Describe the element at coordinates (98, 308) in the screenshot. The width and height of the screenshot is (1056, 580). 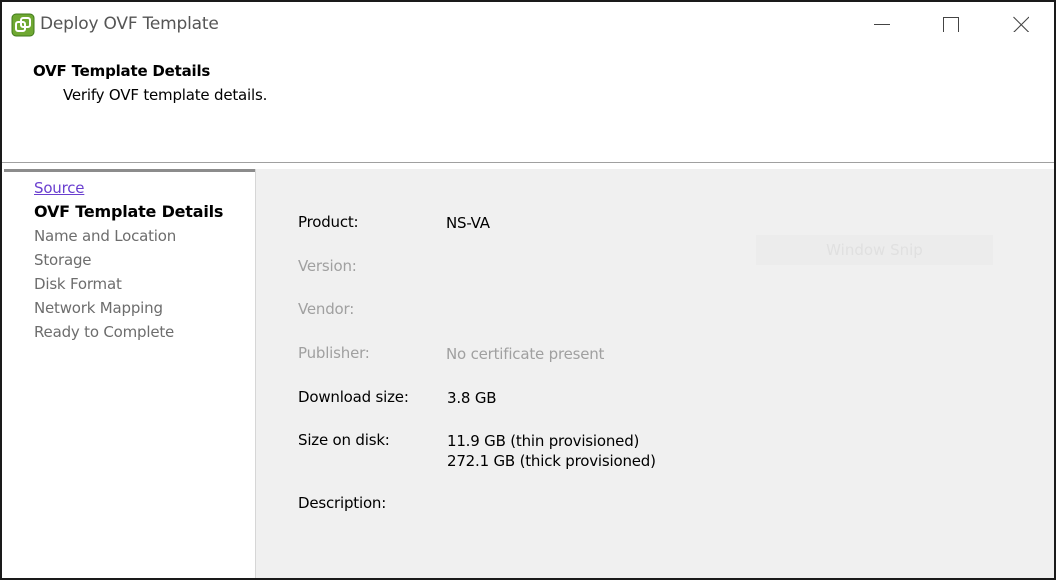
I see `step-network-mapping: Network Mapping` at that location.